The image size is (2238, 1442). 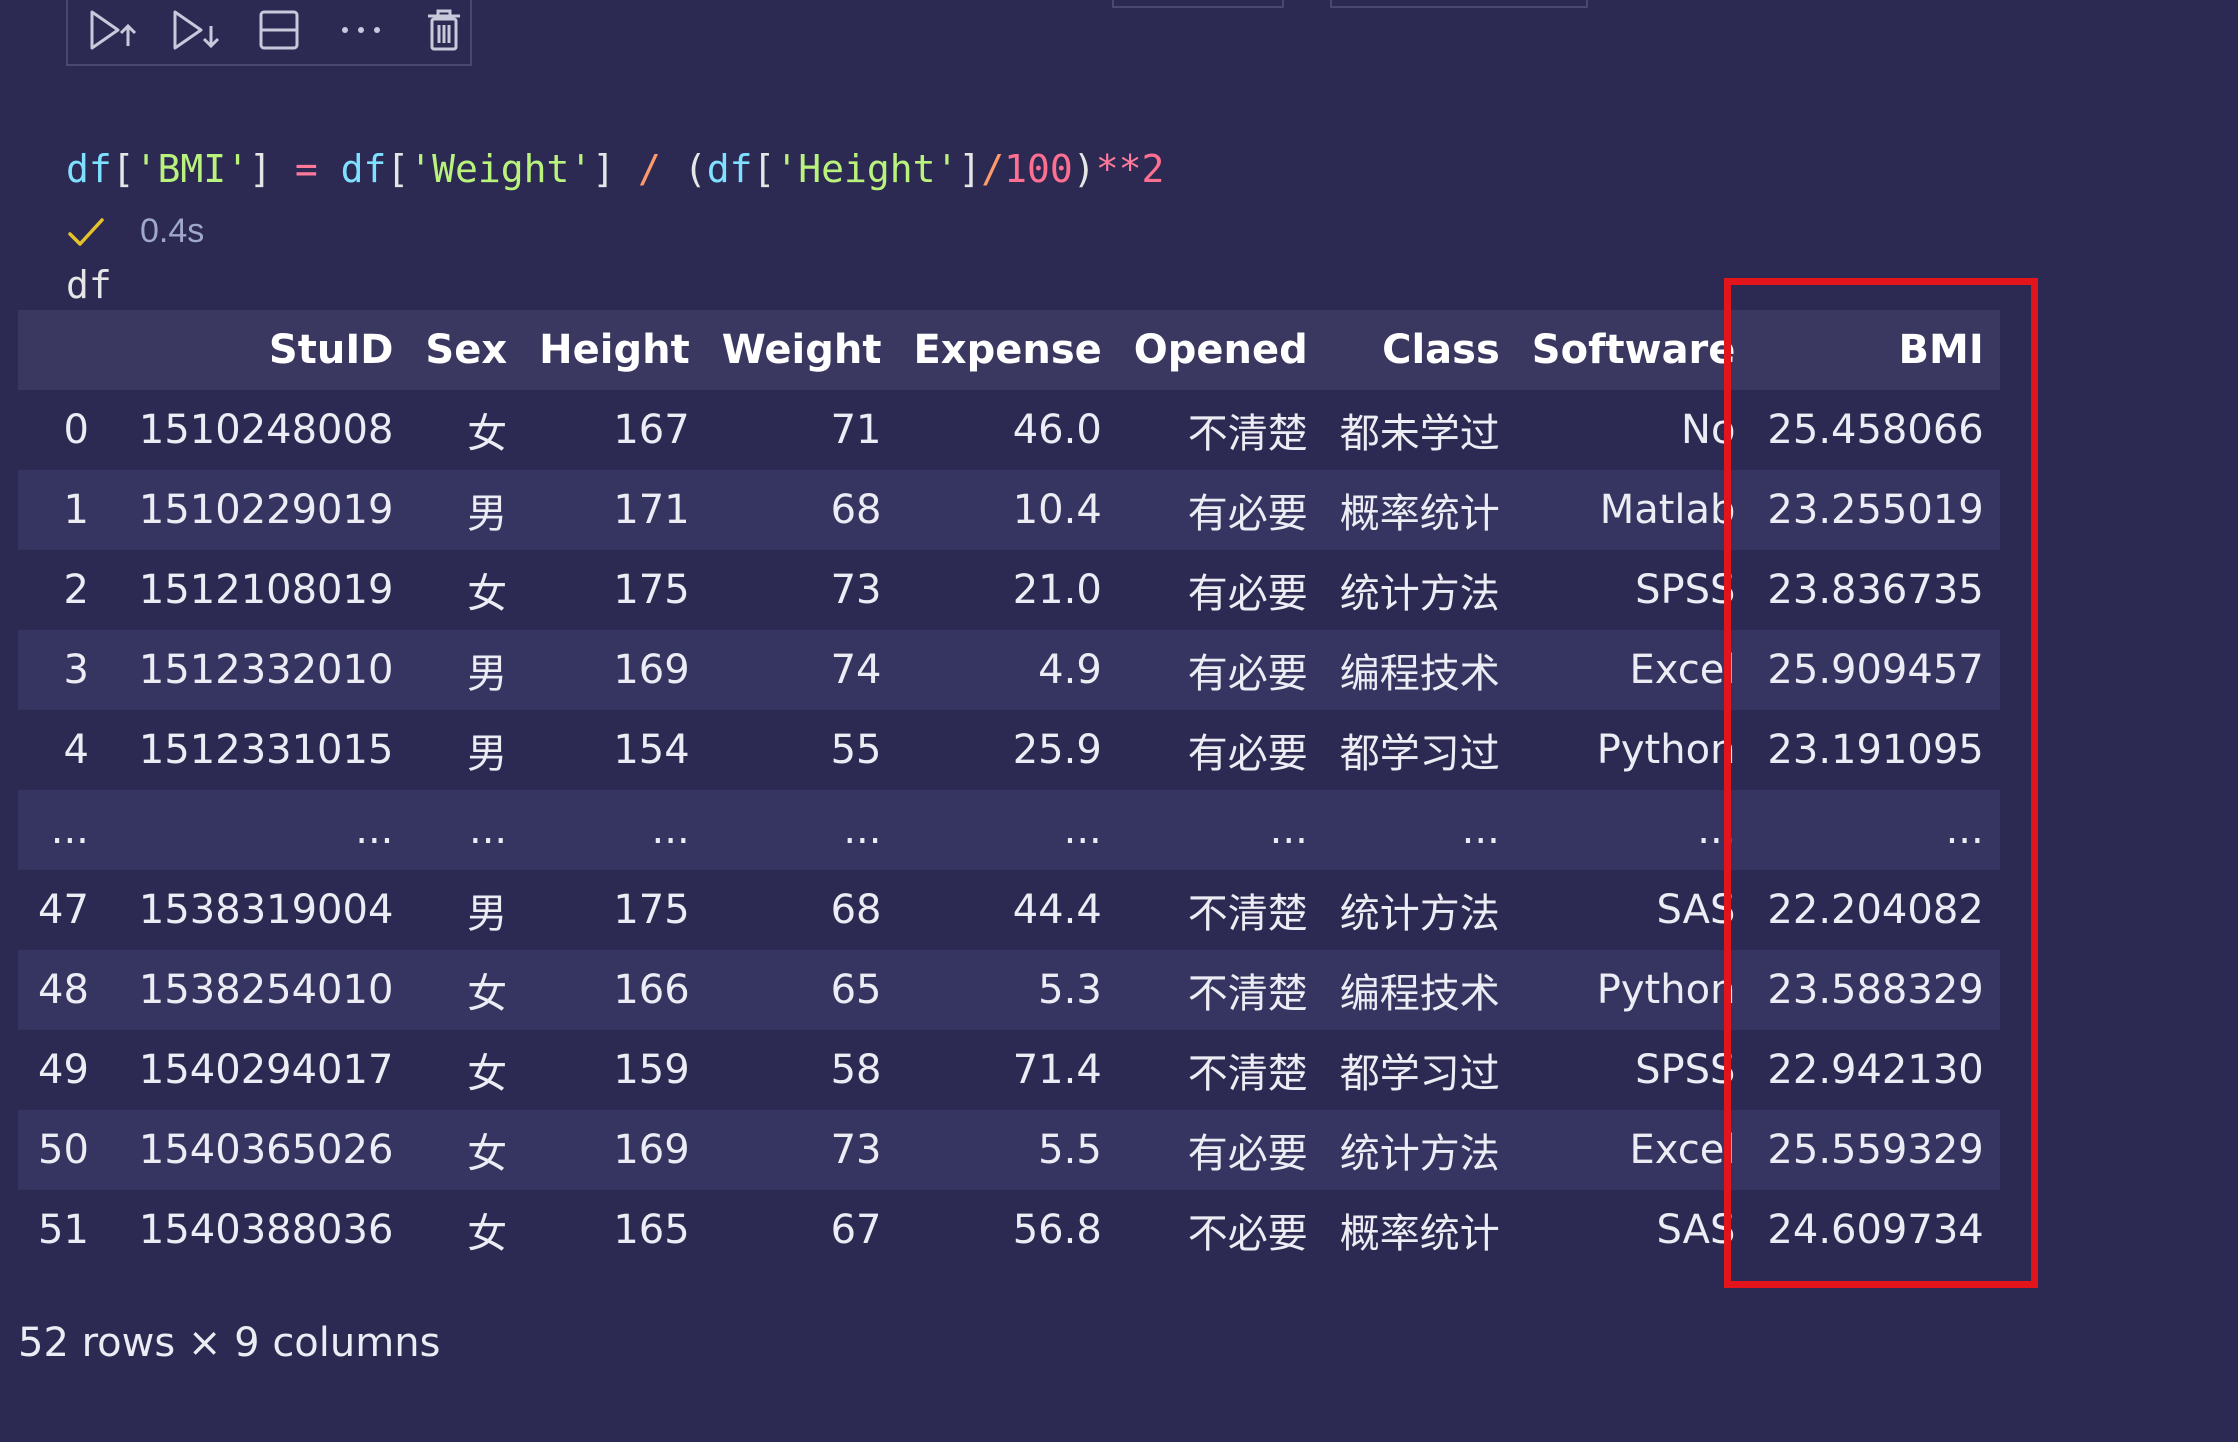 I want to click on run-above-button, so click(x=114, y=30).